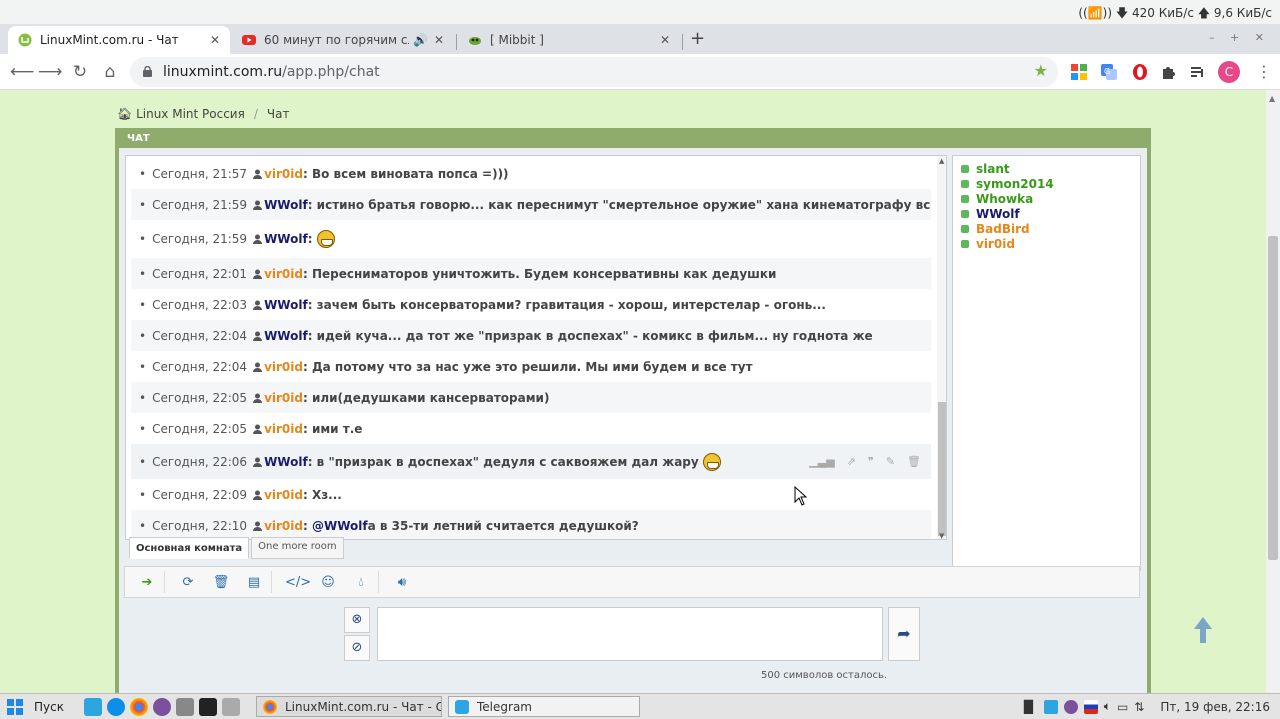  What do you see at coordinates (357, 648) in the screenshot?
I see `cancel-icon: ⊘` at bounding box center [357, 648].